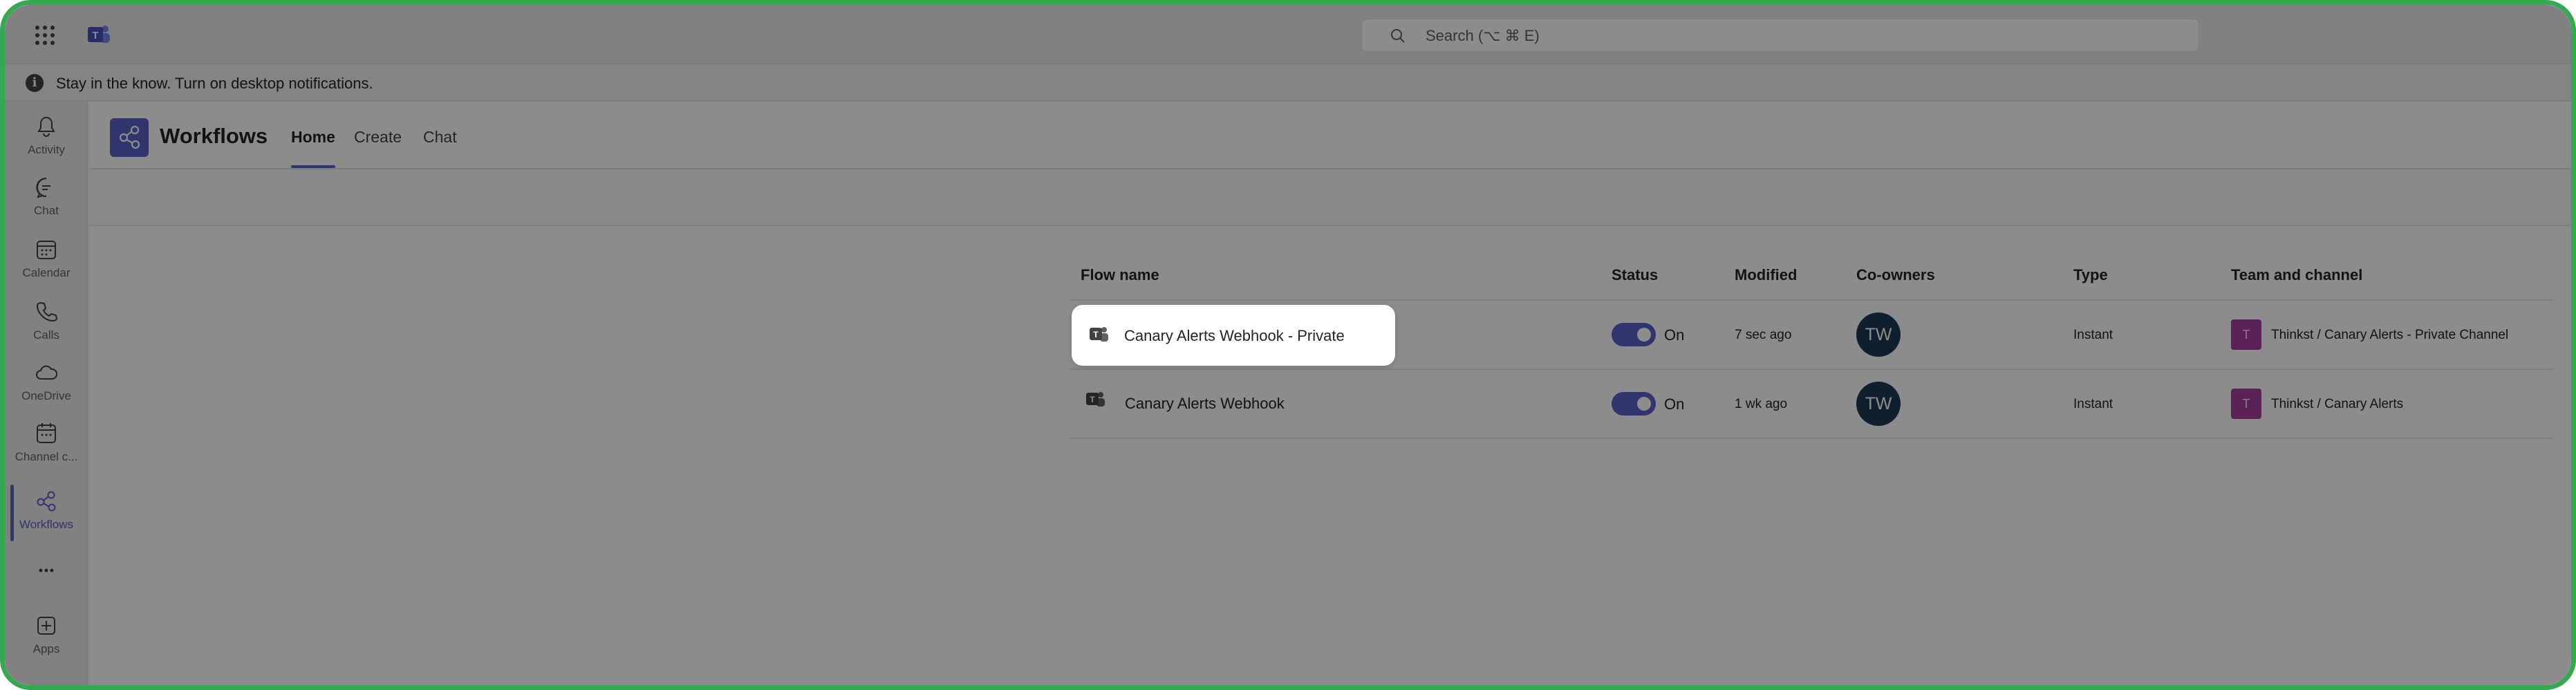 The width and height of the screenshot is (2576, 690). I want to click on rail-label: Workflows, so click(46, 524).